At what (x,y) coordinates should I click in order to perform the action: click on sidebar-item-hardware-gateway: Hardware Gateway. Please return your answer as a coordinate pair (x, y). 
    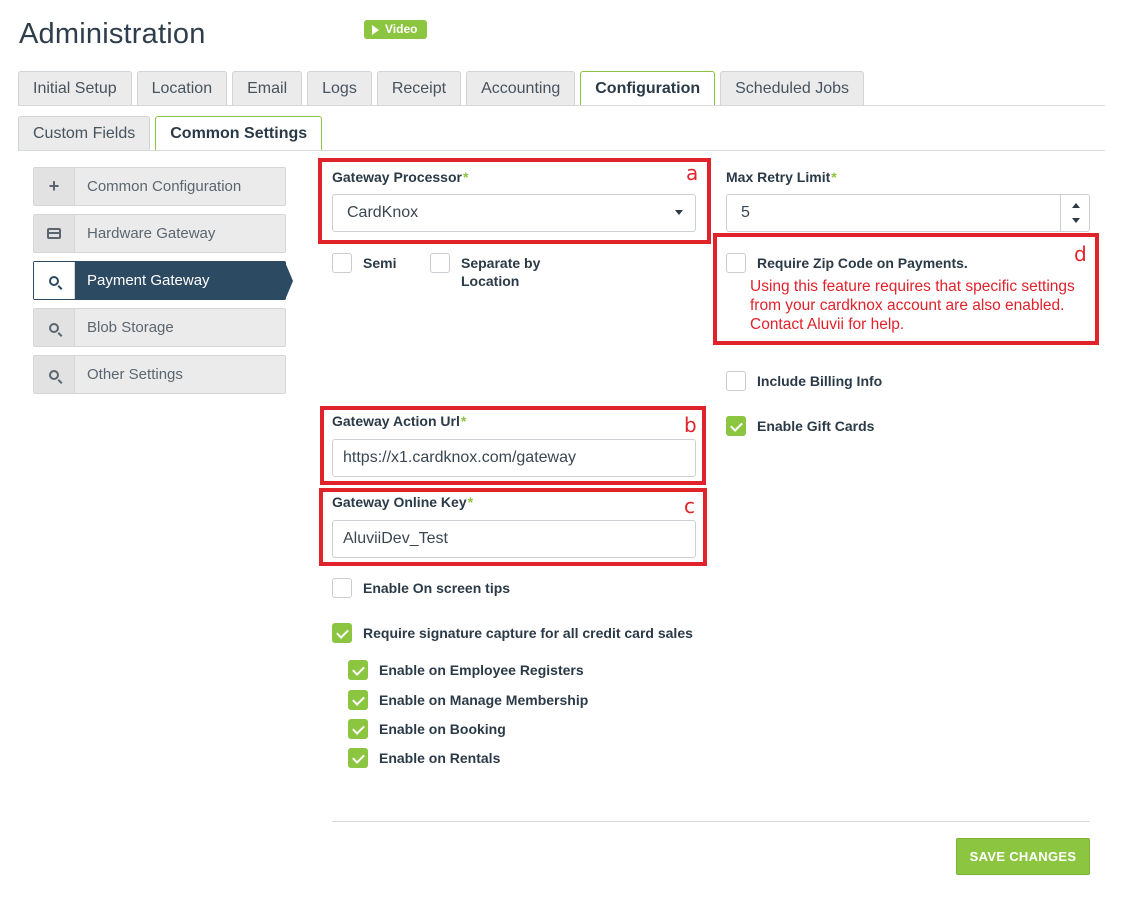
    Looking at the image, I should click on (159, 233).